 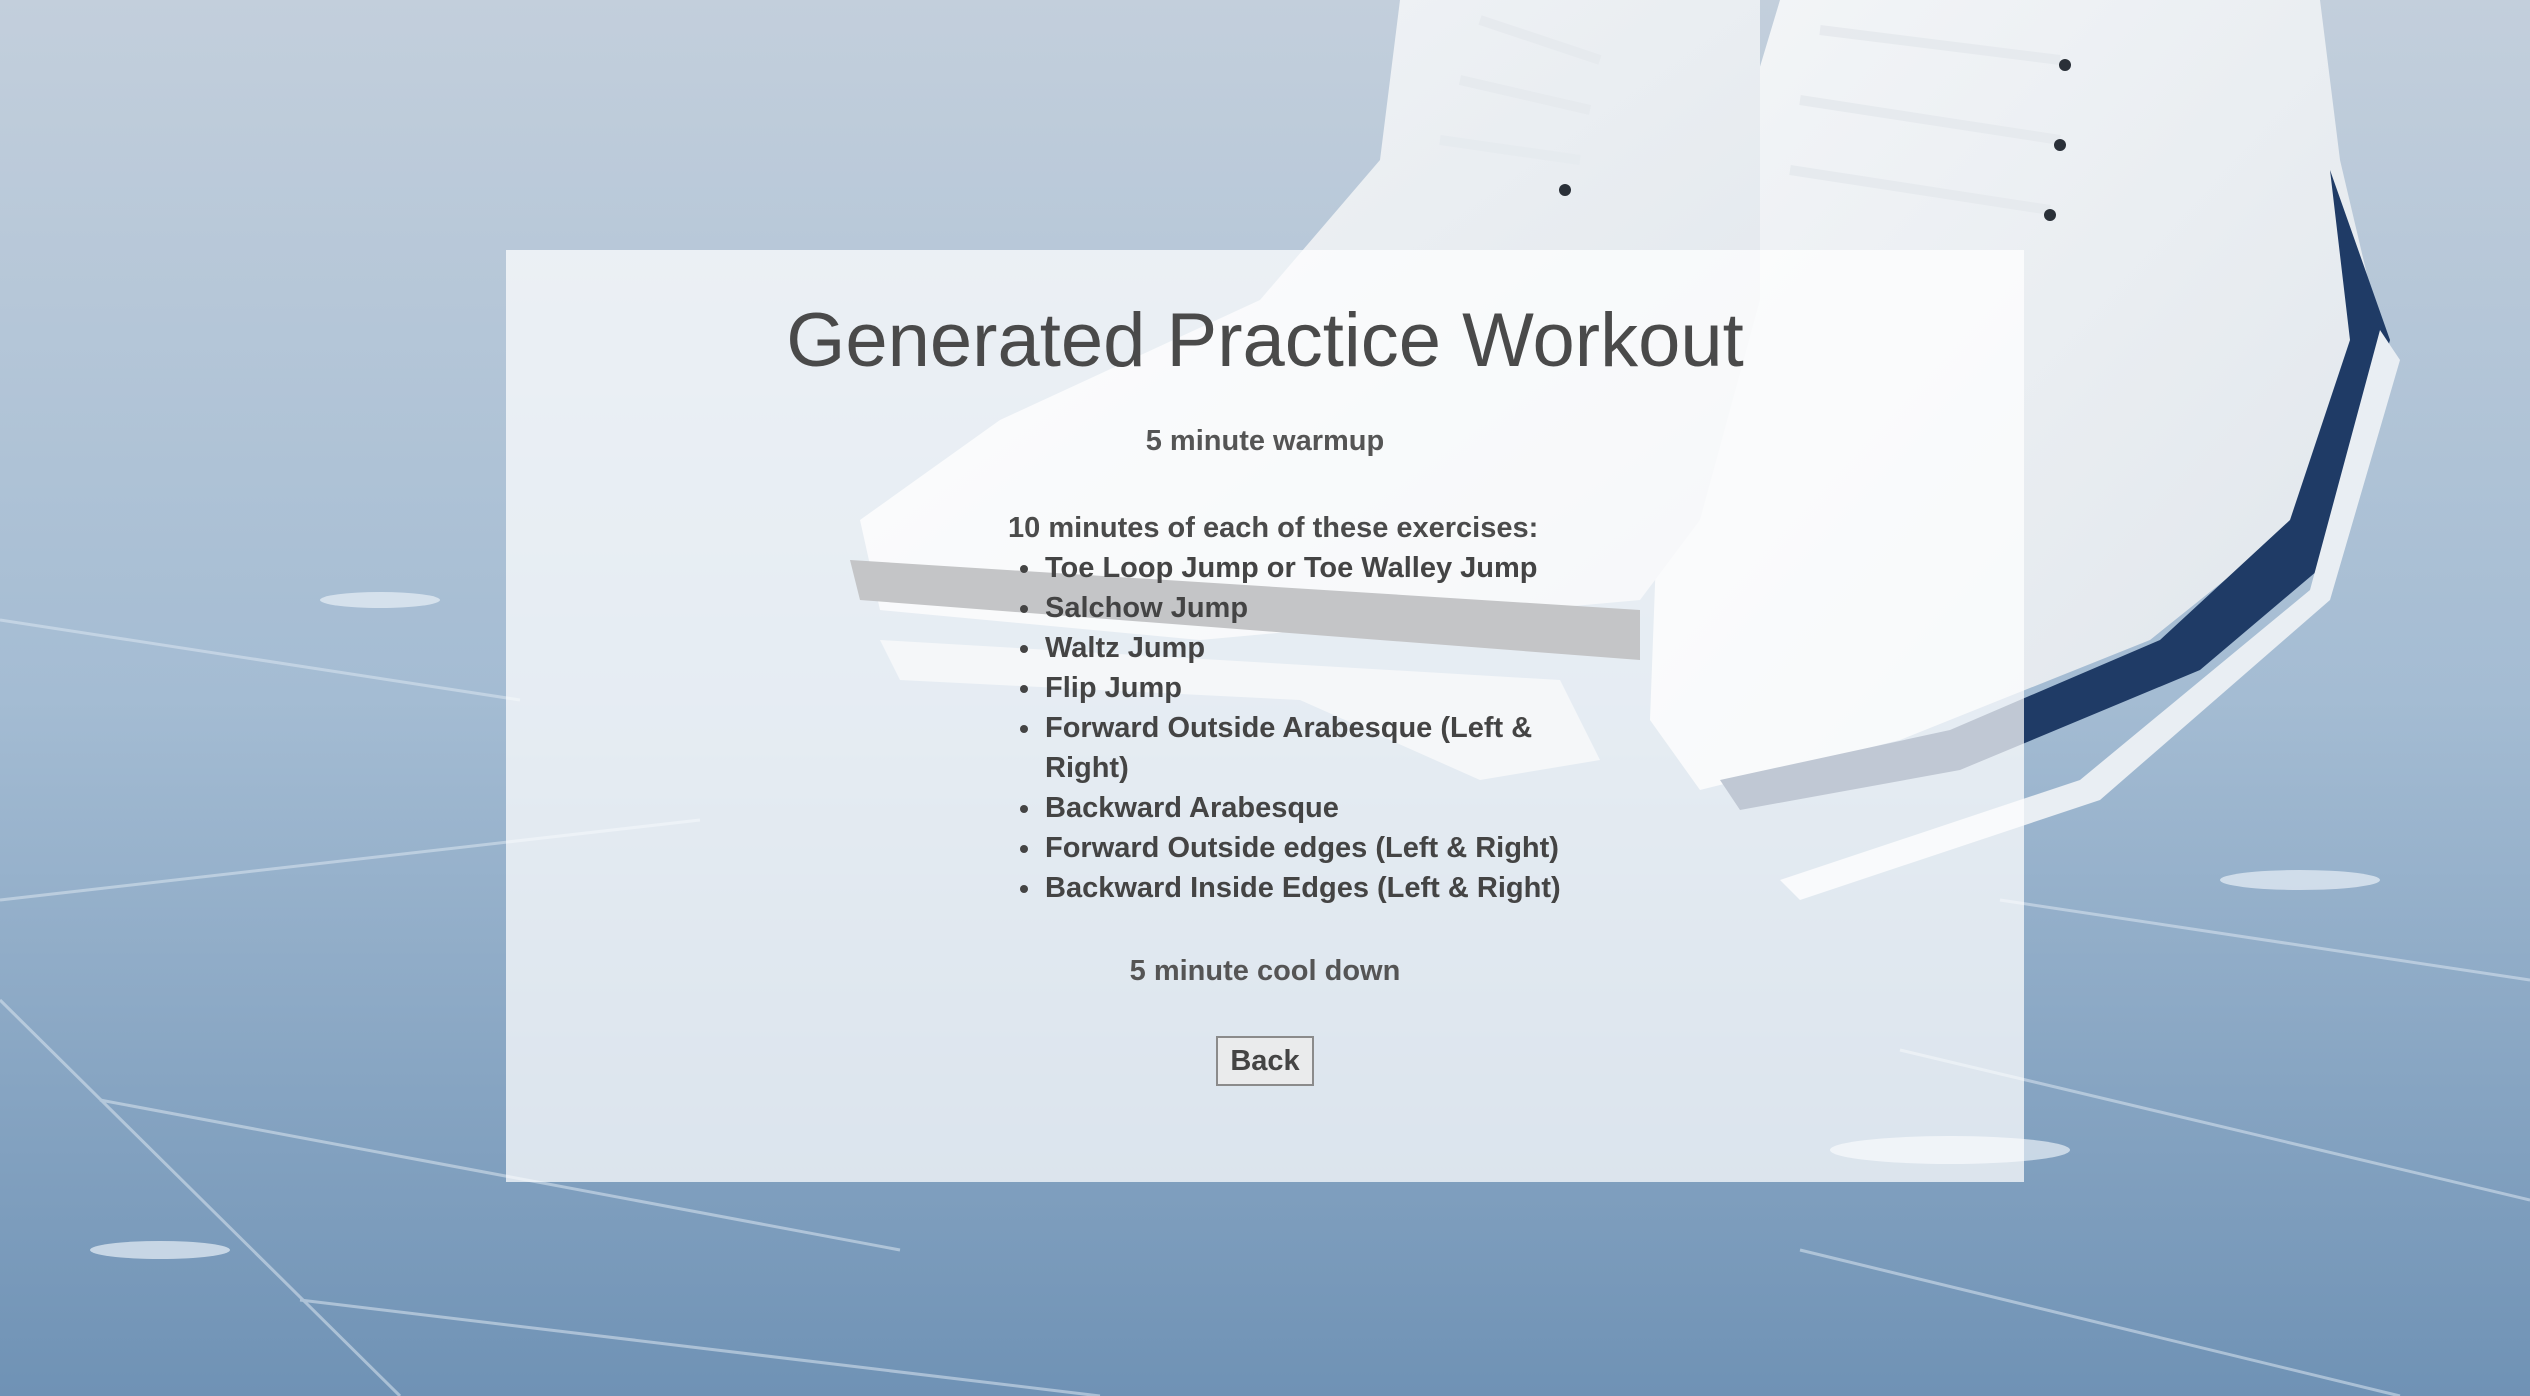 I want to click on list-item: Waltz Jump, so click(x=1294, y=648).